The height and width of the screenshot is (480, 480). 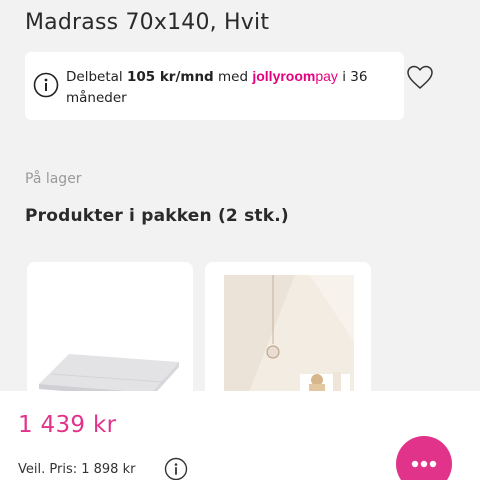 I want to click on nursery-room-image, so click(x=288, y=332).